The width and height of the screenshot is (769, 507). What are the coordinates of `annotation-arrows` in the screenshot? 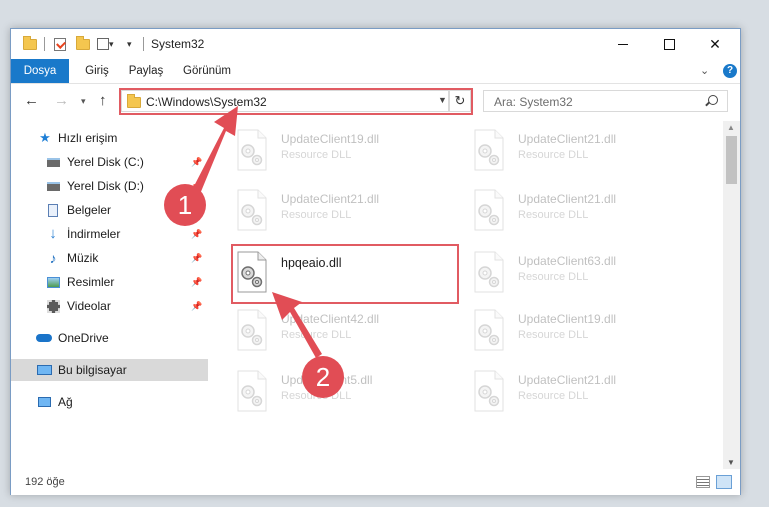 It's located at (257, 232).